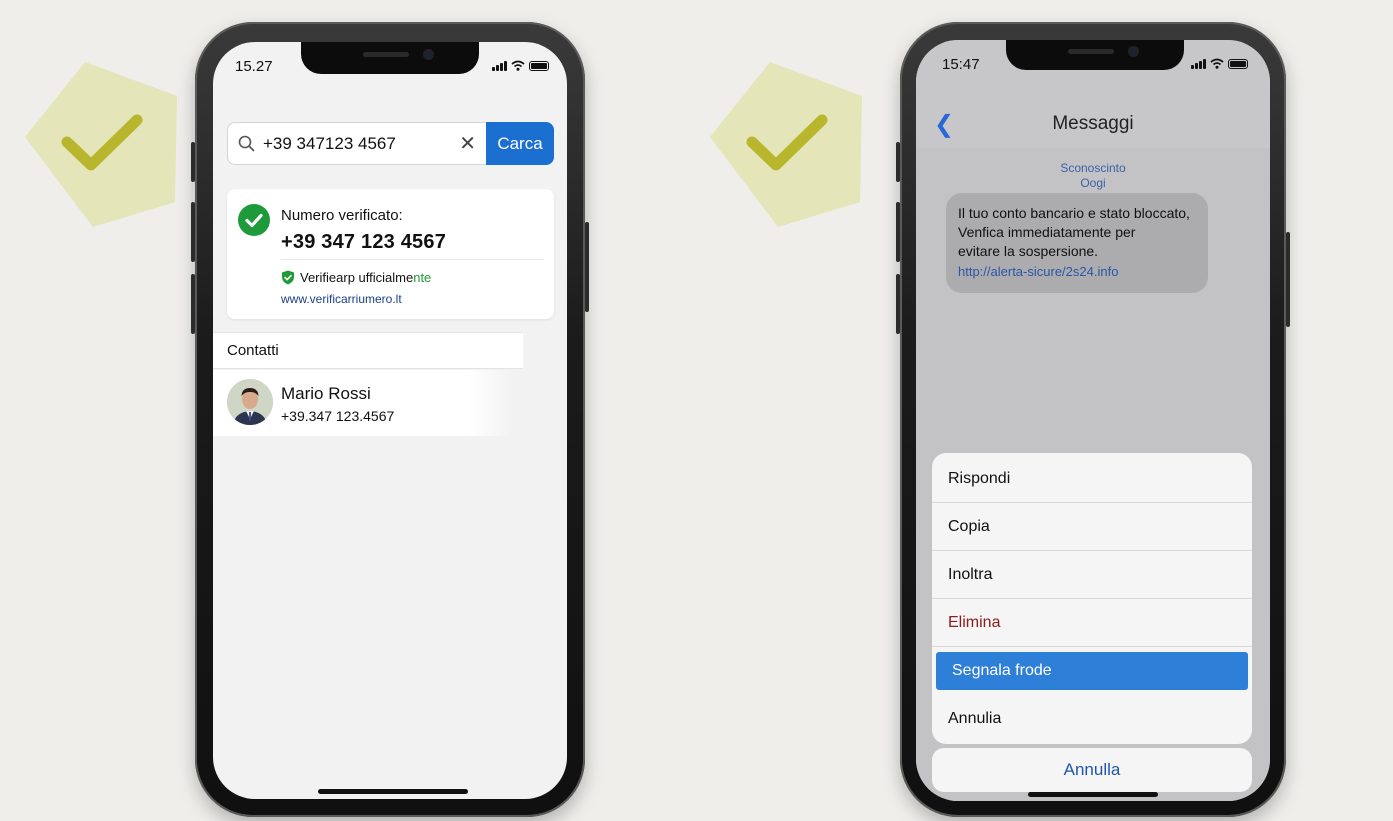 The height and width of the screenshot is (821, 1393). I want to click on action-cancel-item: Annulia, so click(1092, 719).